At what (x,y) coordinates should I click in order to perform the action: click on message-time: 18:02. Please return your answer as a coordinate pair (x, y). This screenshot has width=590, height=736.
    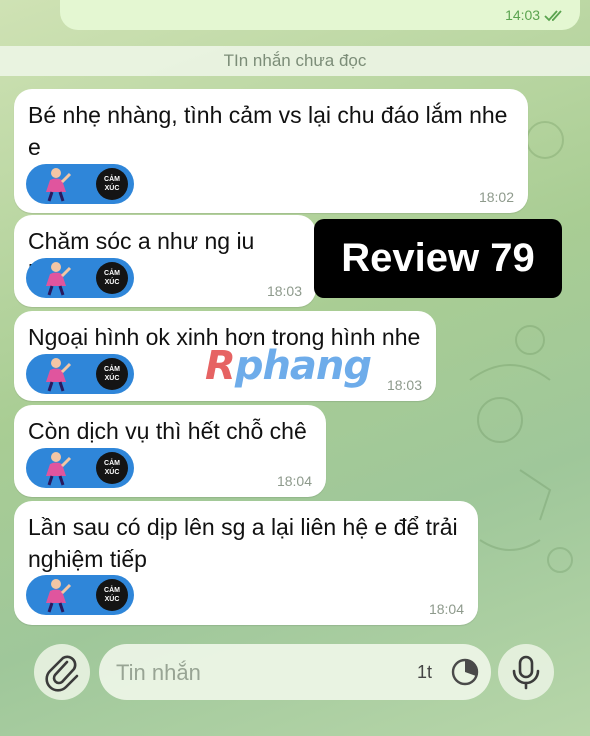
    Looking at the image, I should click on (496, 197).